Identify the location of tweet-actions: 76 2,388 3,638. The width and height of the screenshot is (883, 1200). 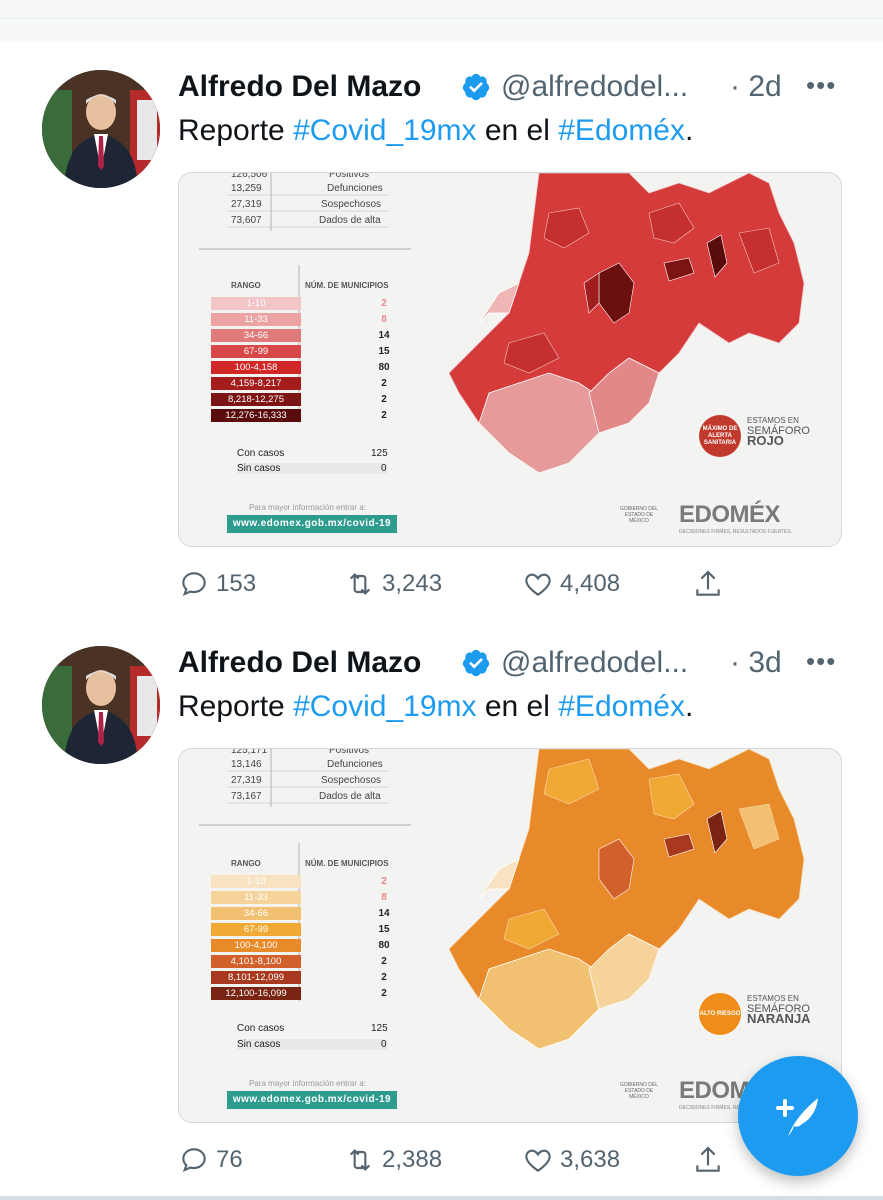
(458, 1160).